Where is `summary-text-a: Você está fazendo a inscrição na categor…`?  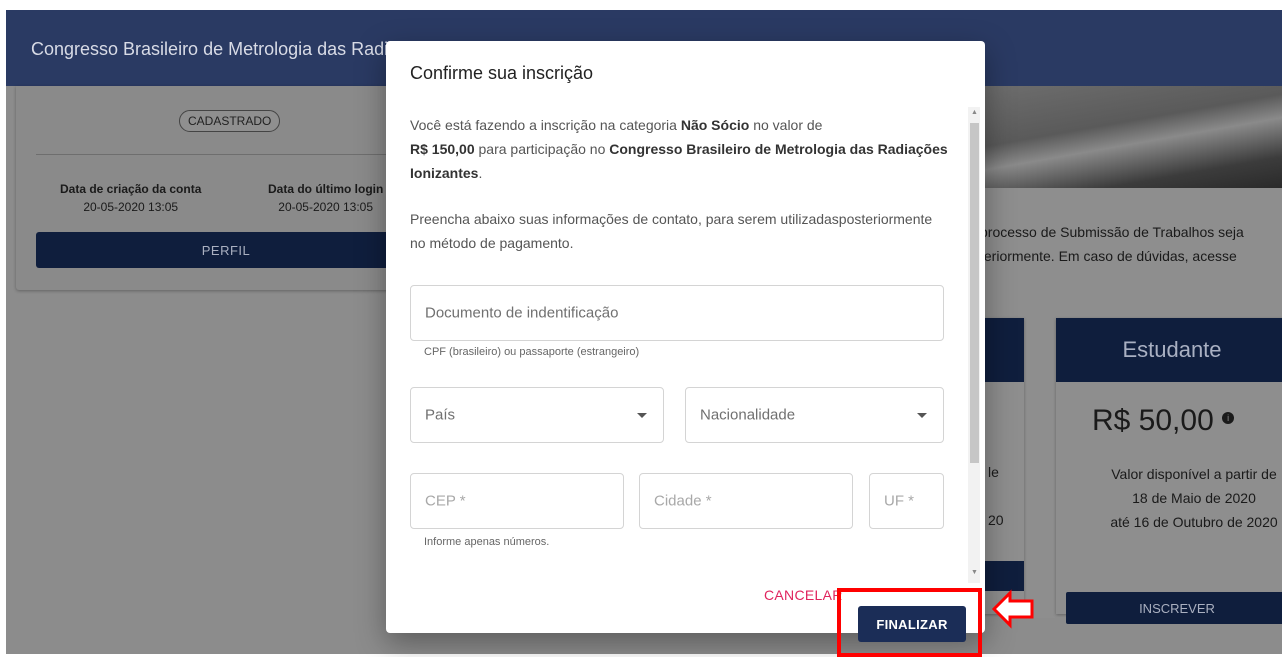
summary-text-a: Você está fazendo a inscrição na categor… is located at coordinates (545, 125).